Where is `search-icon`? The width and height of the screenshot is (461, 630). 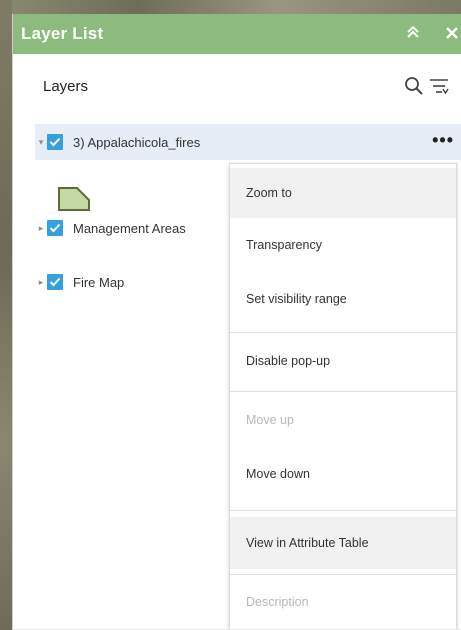 search-icon is located at coordinates (414, 86).